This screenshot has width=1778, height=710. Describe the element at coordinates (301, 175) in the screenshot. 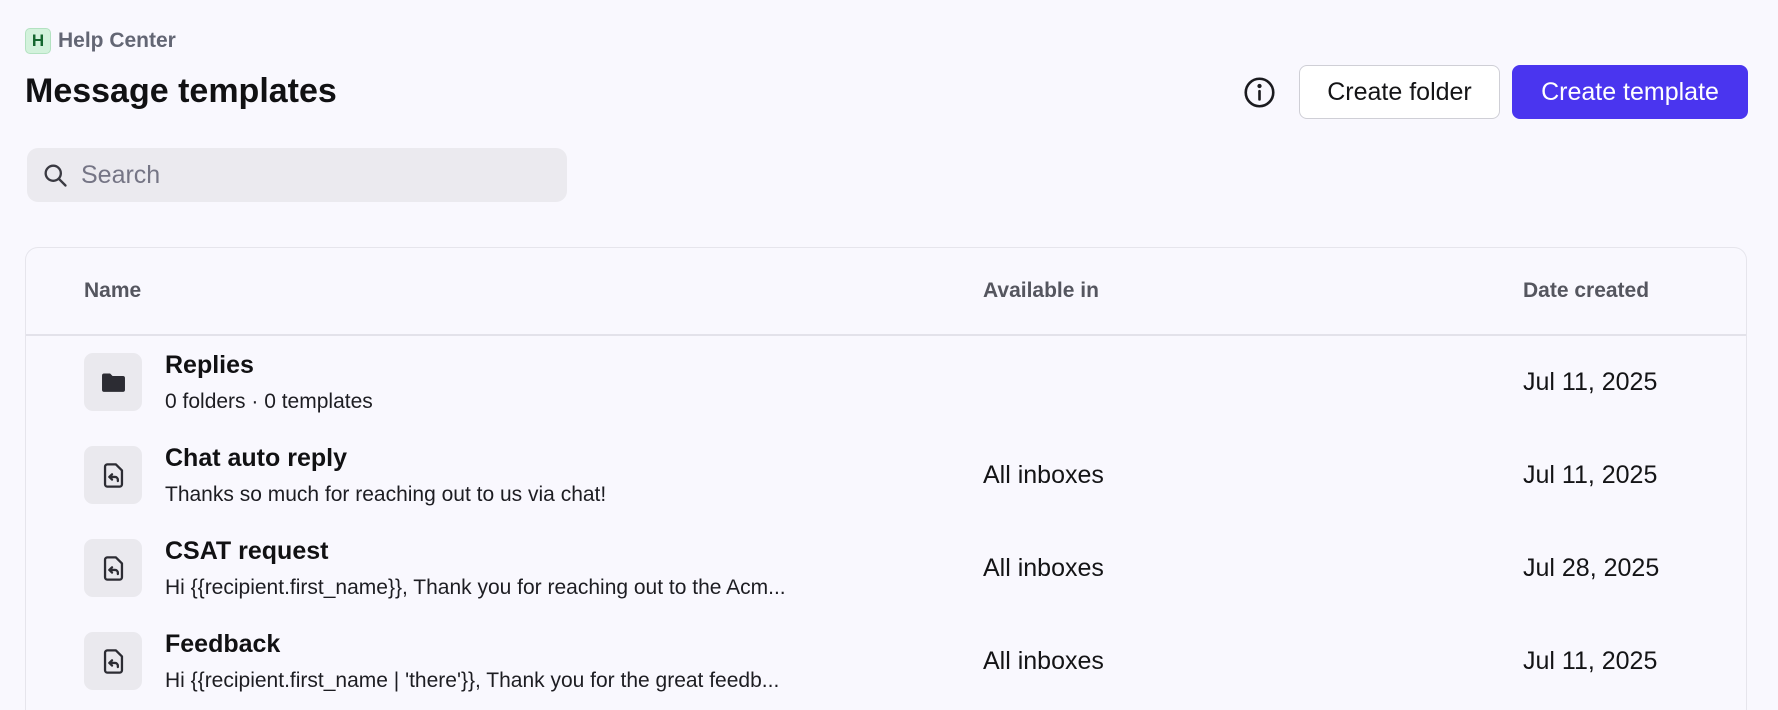

I see `search-input` at that location.